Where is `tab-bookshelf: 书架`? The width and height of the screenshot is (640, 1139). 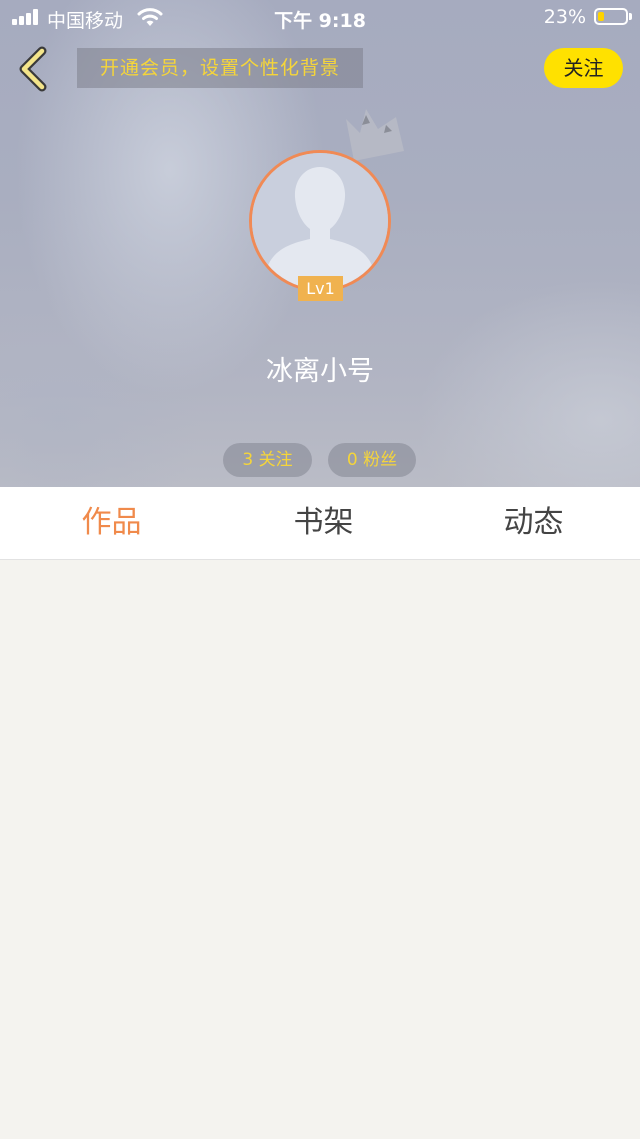 tab-bookshelf: 书架 is located at coordinates (323, 523).